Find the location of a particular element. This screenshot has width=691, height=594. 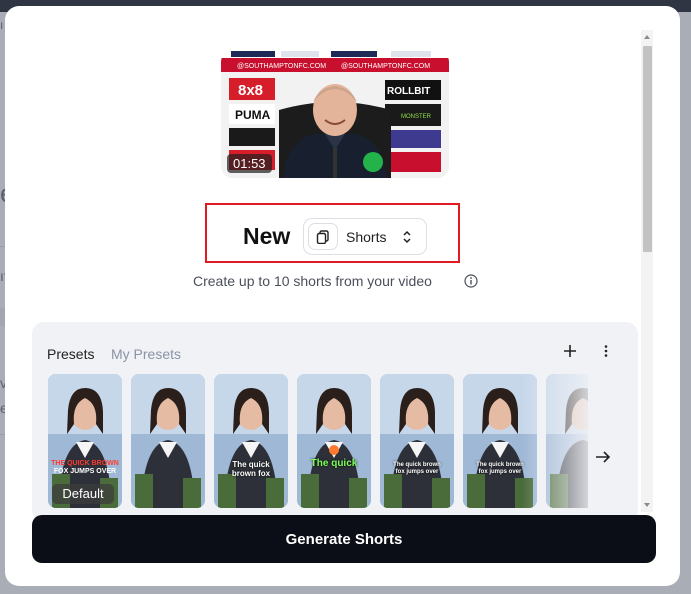

copy-icon is located at coordinates (323, 236).